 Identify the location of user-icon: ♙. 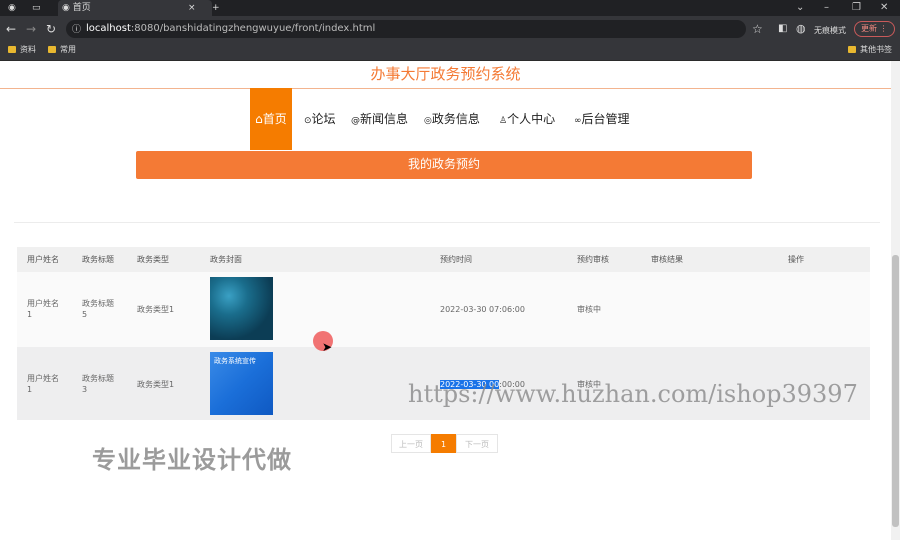
(503, 121).